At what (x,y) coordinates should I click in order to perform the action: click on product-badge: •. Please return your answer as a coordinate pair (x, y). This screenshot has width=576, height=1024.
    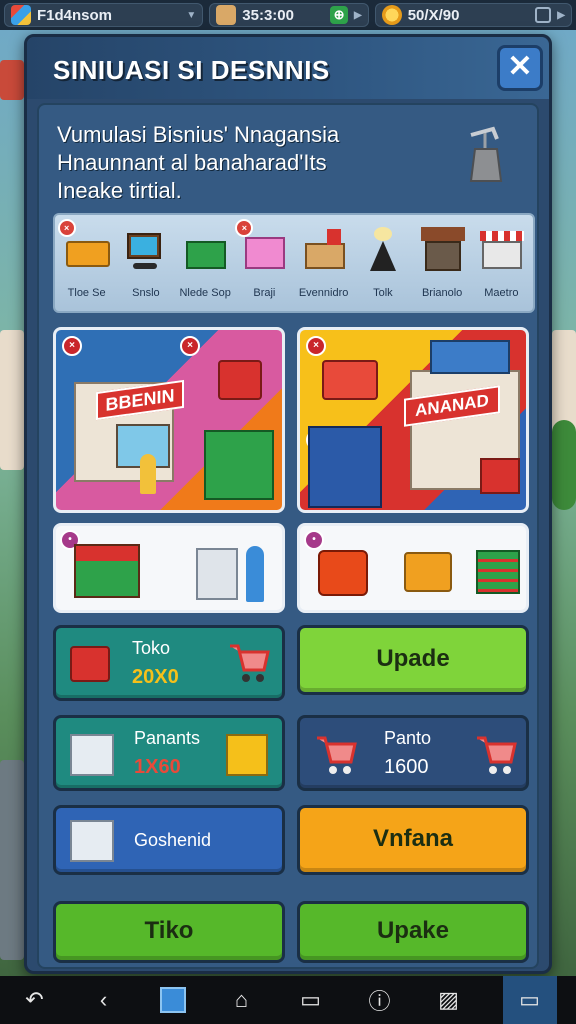
    Looking at the image, I should click on (314, 540).